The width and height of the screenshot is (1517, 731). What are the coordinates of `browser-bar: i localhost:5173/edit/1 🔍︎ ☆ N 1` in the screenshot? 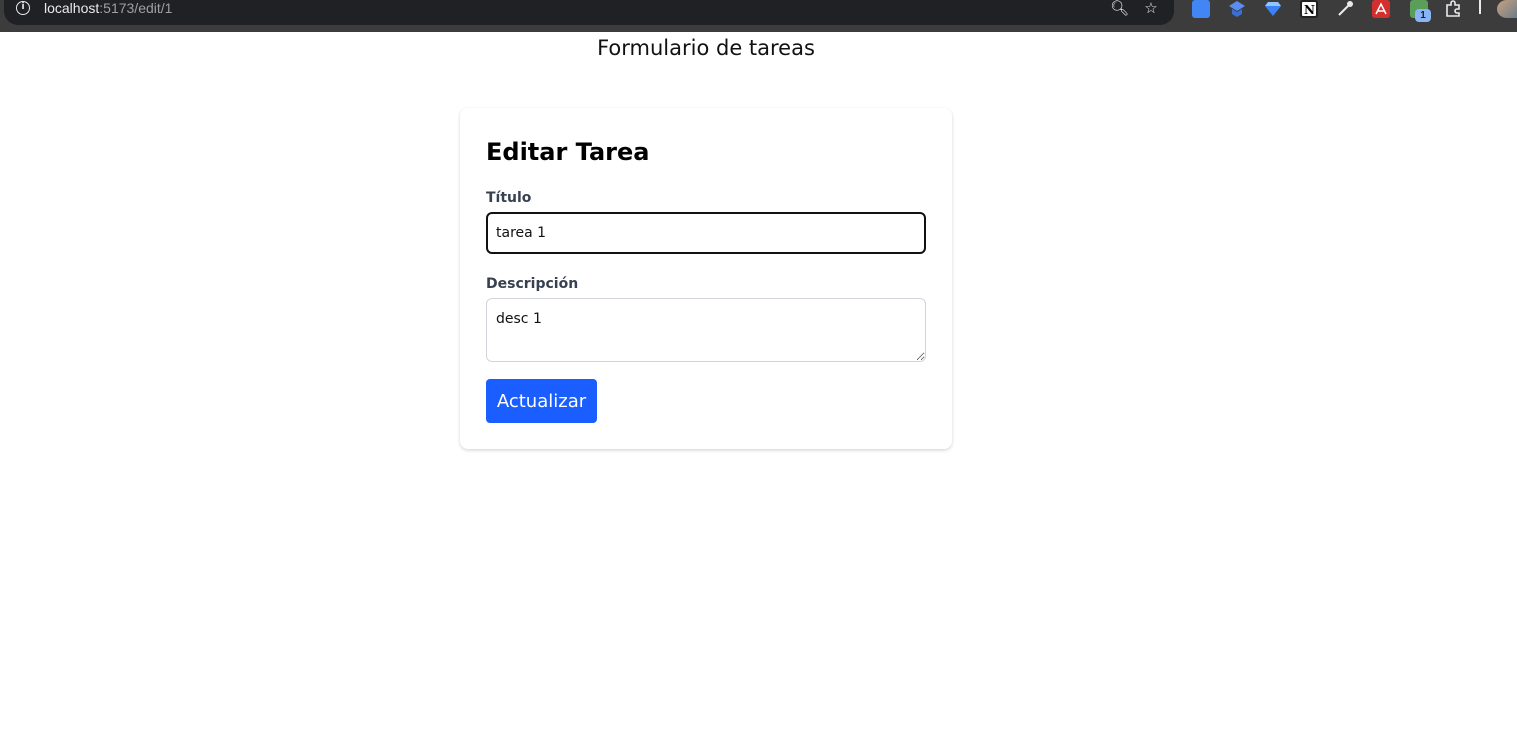 It's located at (758, 16).